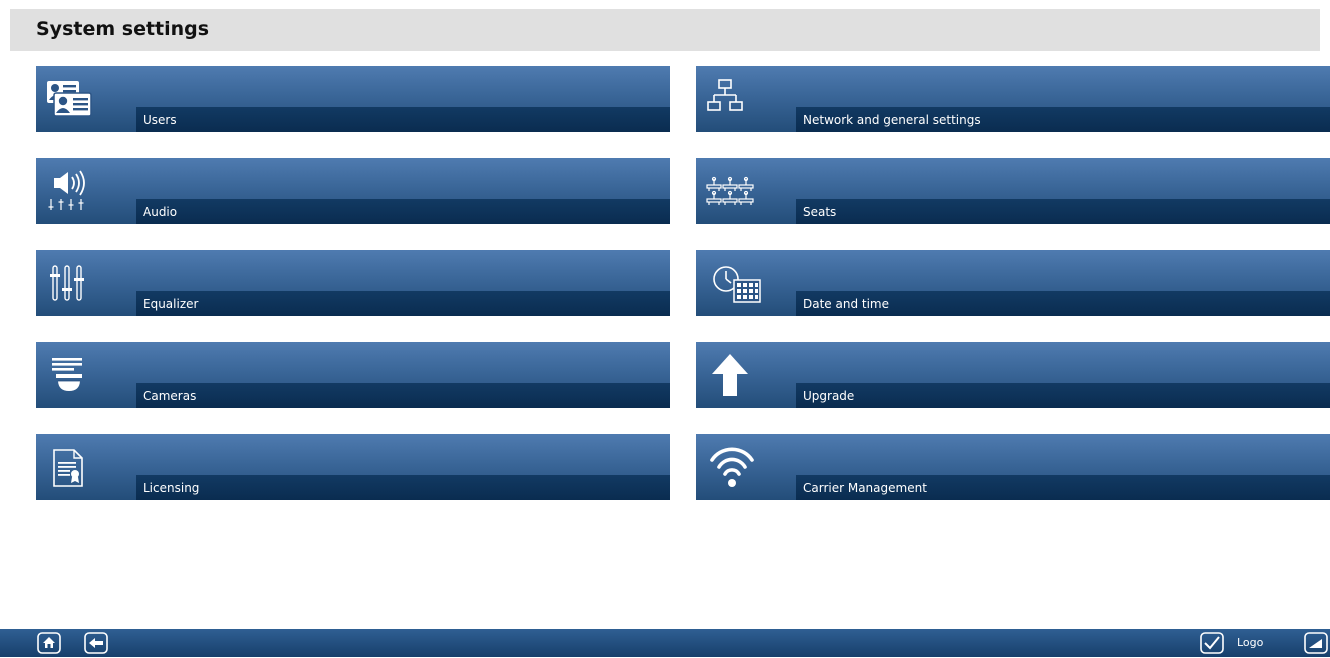 The width and height of the screenshot is (1330, 658). Describe the element at coordinates (171, 488) in the screenshot. I see `tile-label: Licensing` at that location.